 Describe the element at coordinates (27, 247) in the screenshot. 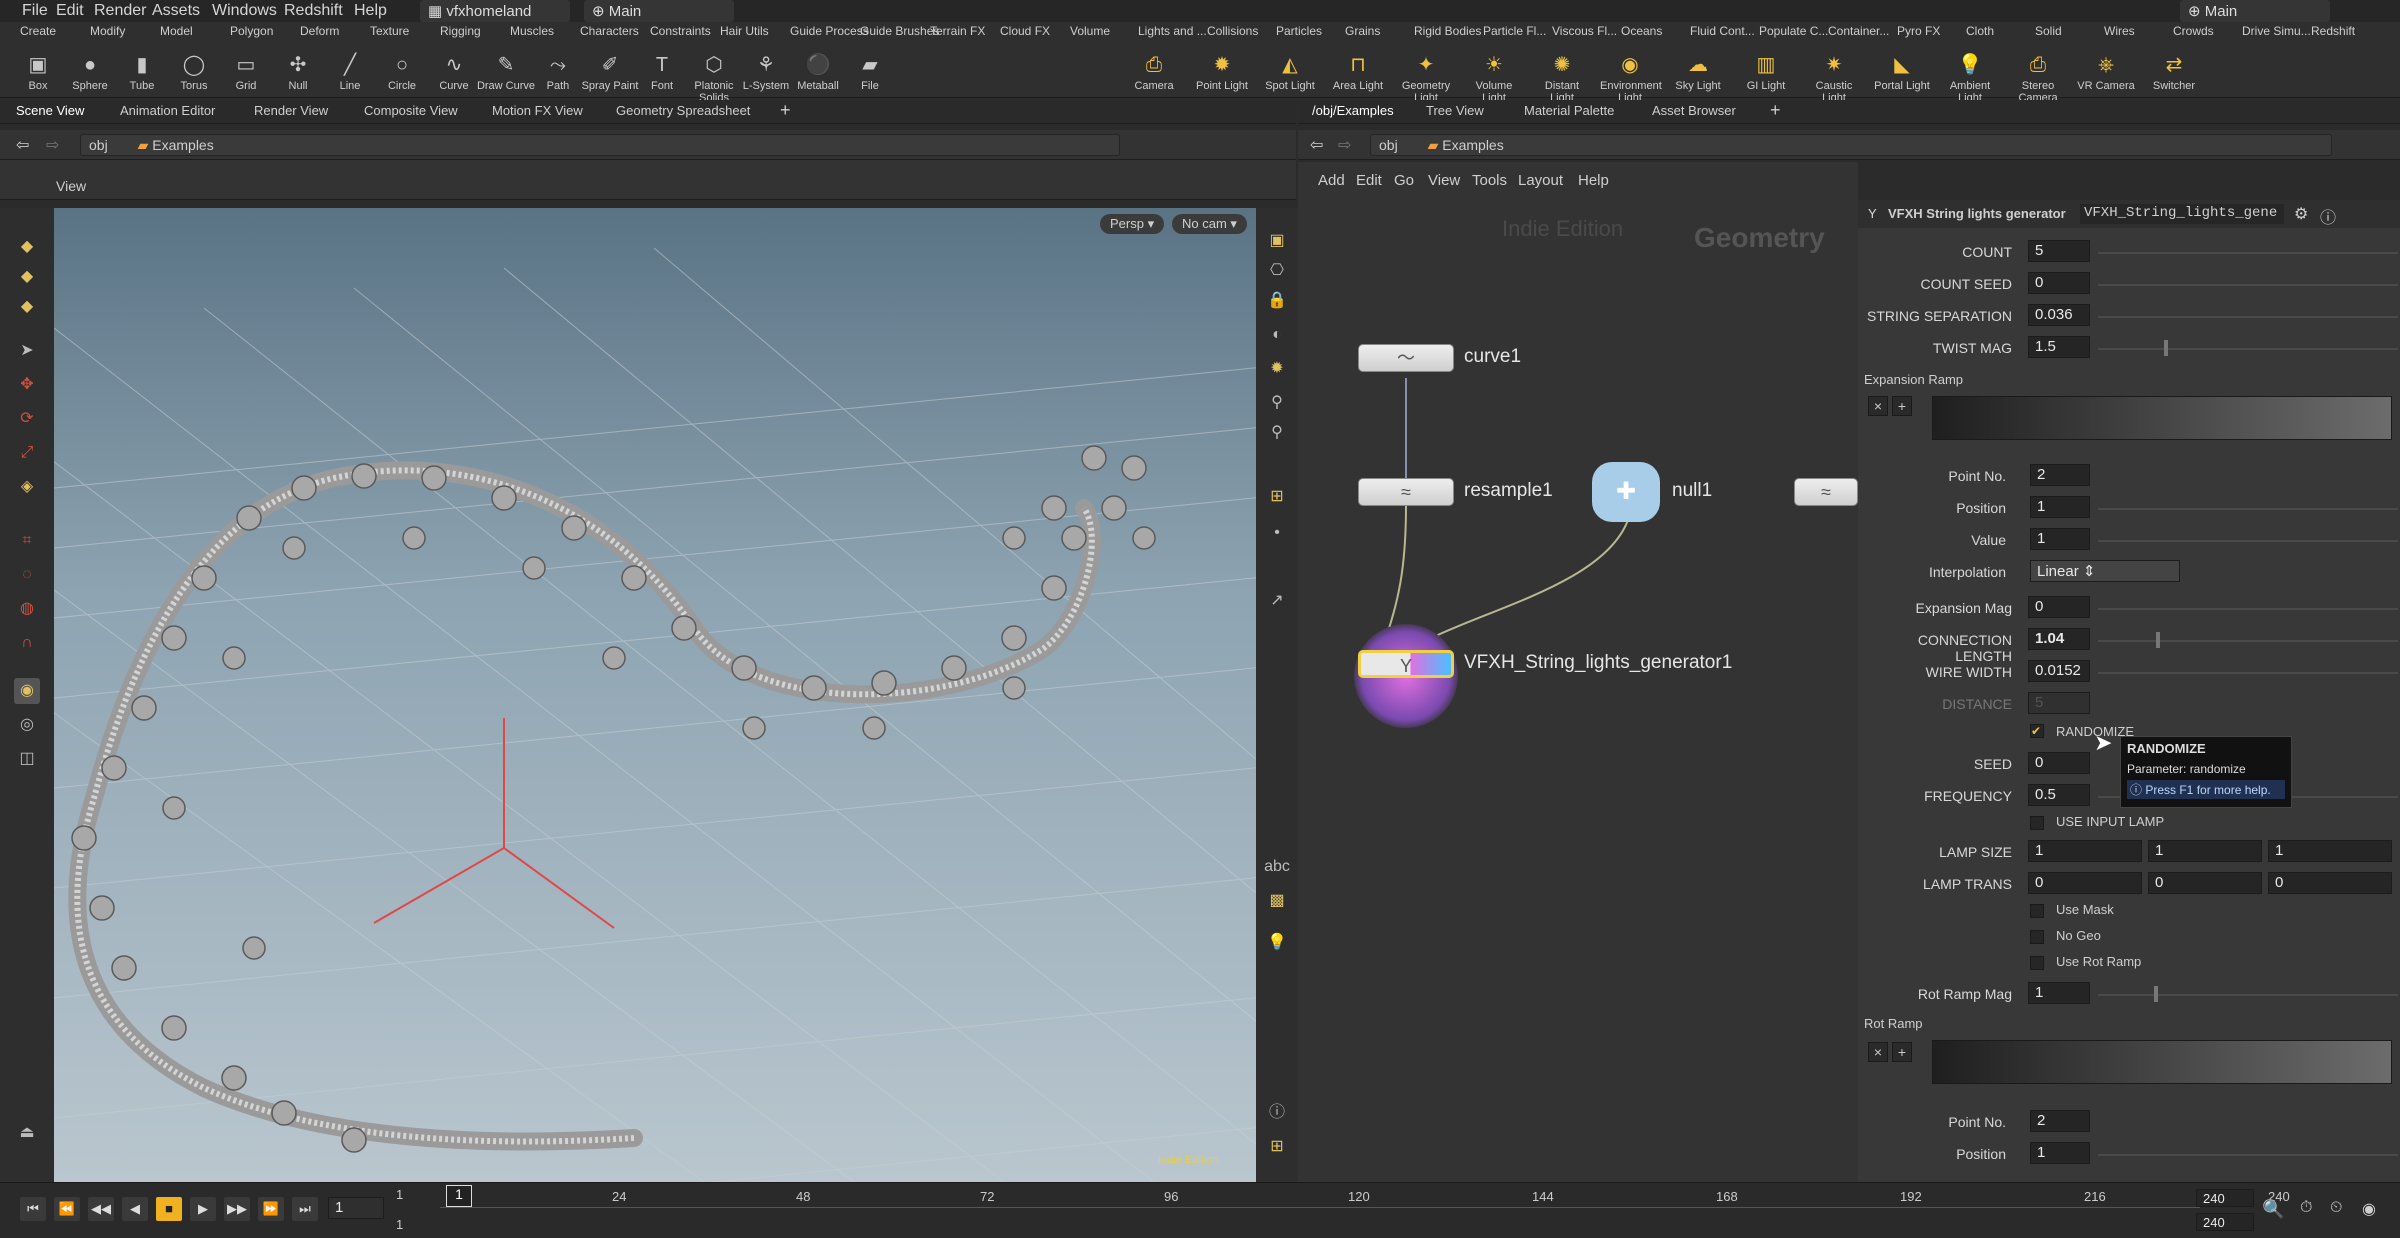

I see `select-mode-icon: ◆` at that location.